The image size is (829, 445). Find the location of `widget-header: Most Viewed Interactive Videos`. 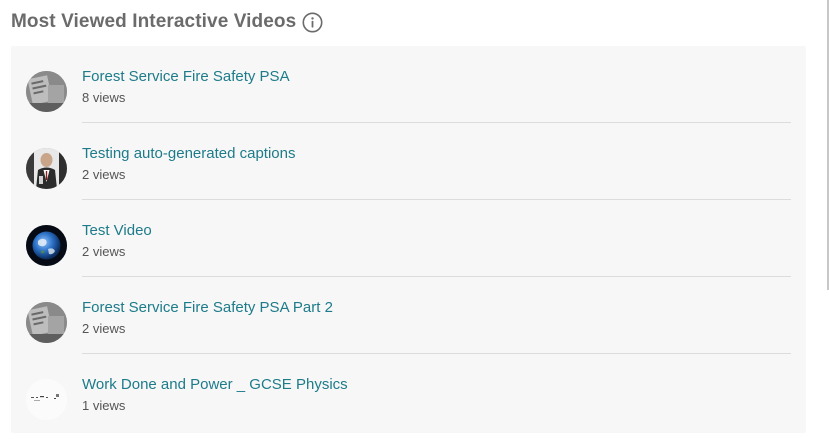

widget-header: Most Viewed Interactive Videos is located at coordinates (167, 22).